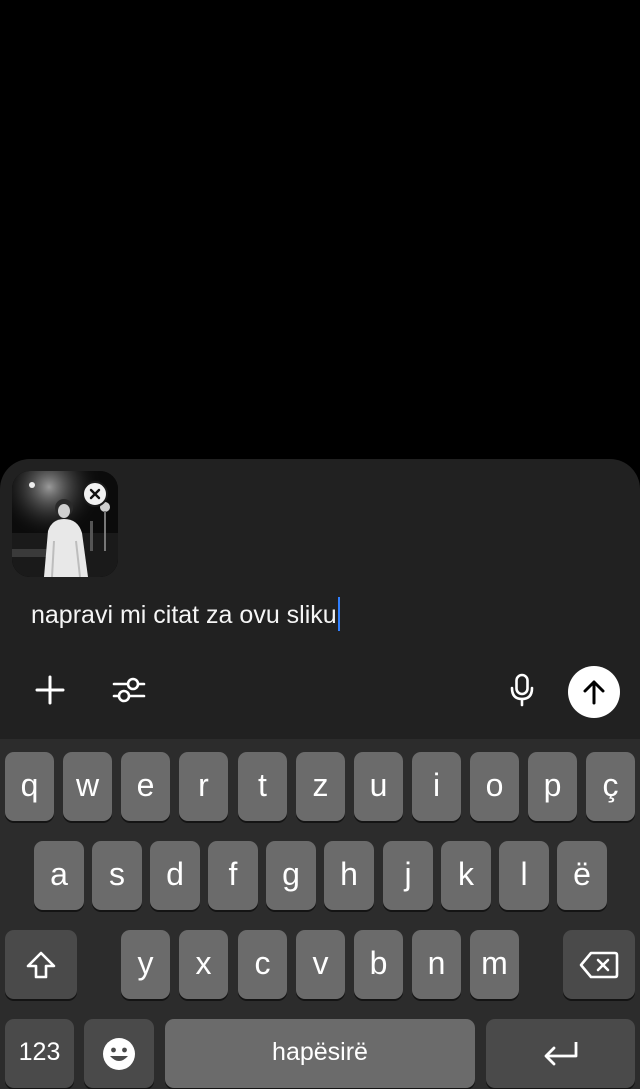  Describe the element at coordinates (184, 615) in the screenshot. I see `prompt-text: napravi mi citat za ovu sliku` at that location.